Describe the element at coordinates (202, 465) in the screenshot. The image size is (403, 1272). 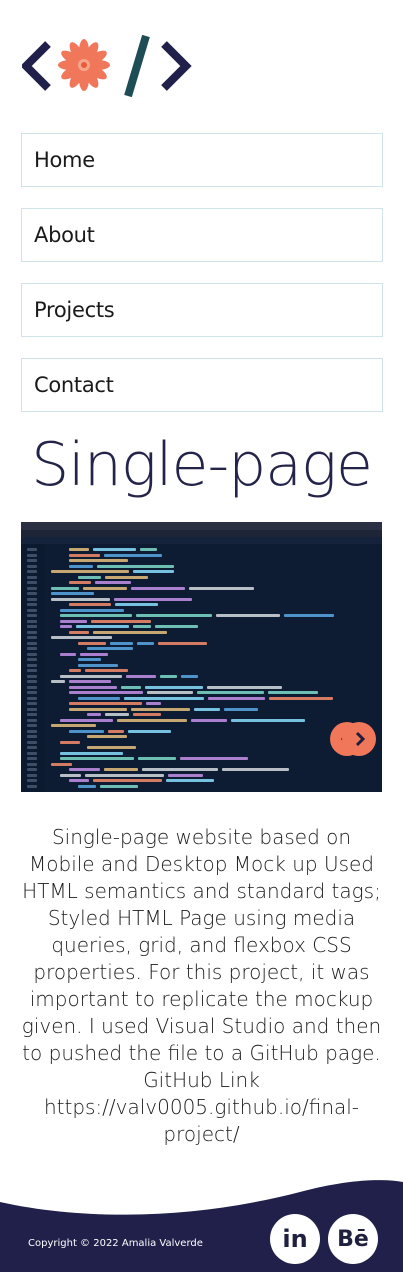
I see `project-title: Single-page` at that location.